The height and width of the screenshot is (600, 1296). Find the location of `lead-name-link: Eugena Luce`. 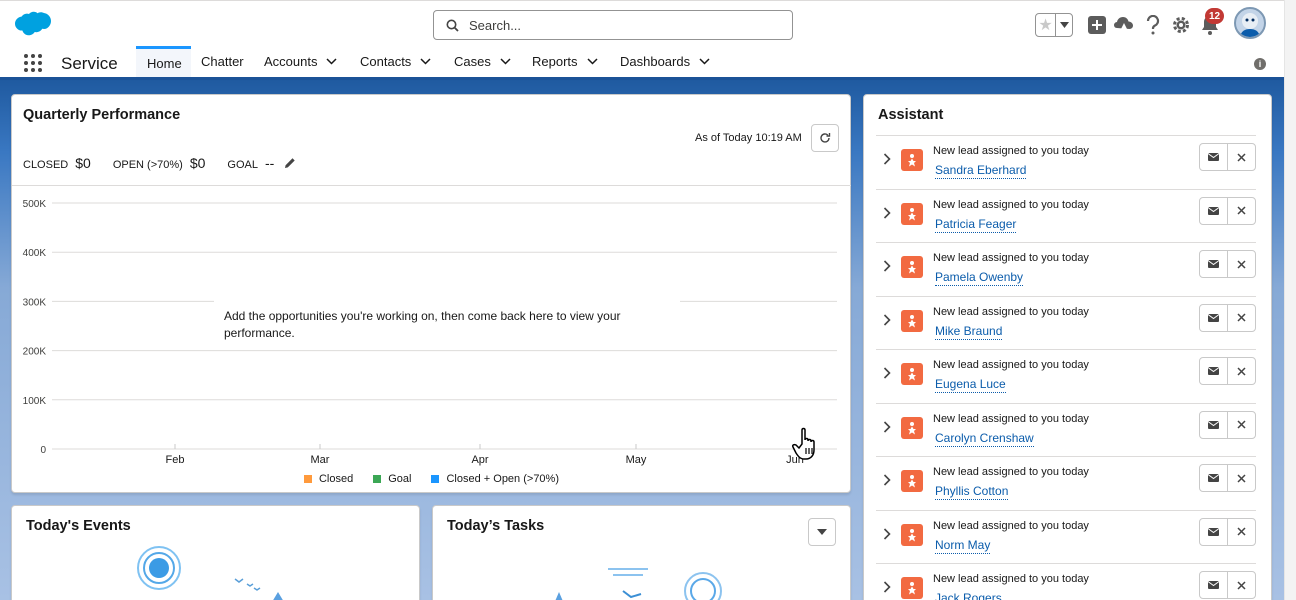

lead-name-link: Eugena Luce is located at coordinates (970, 385).